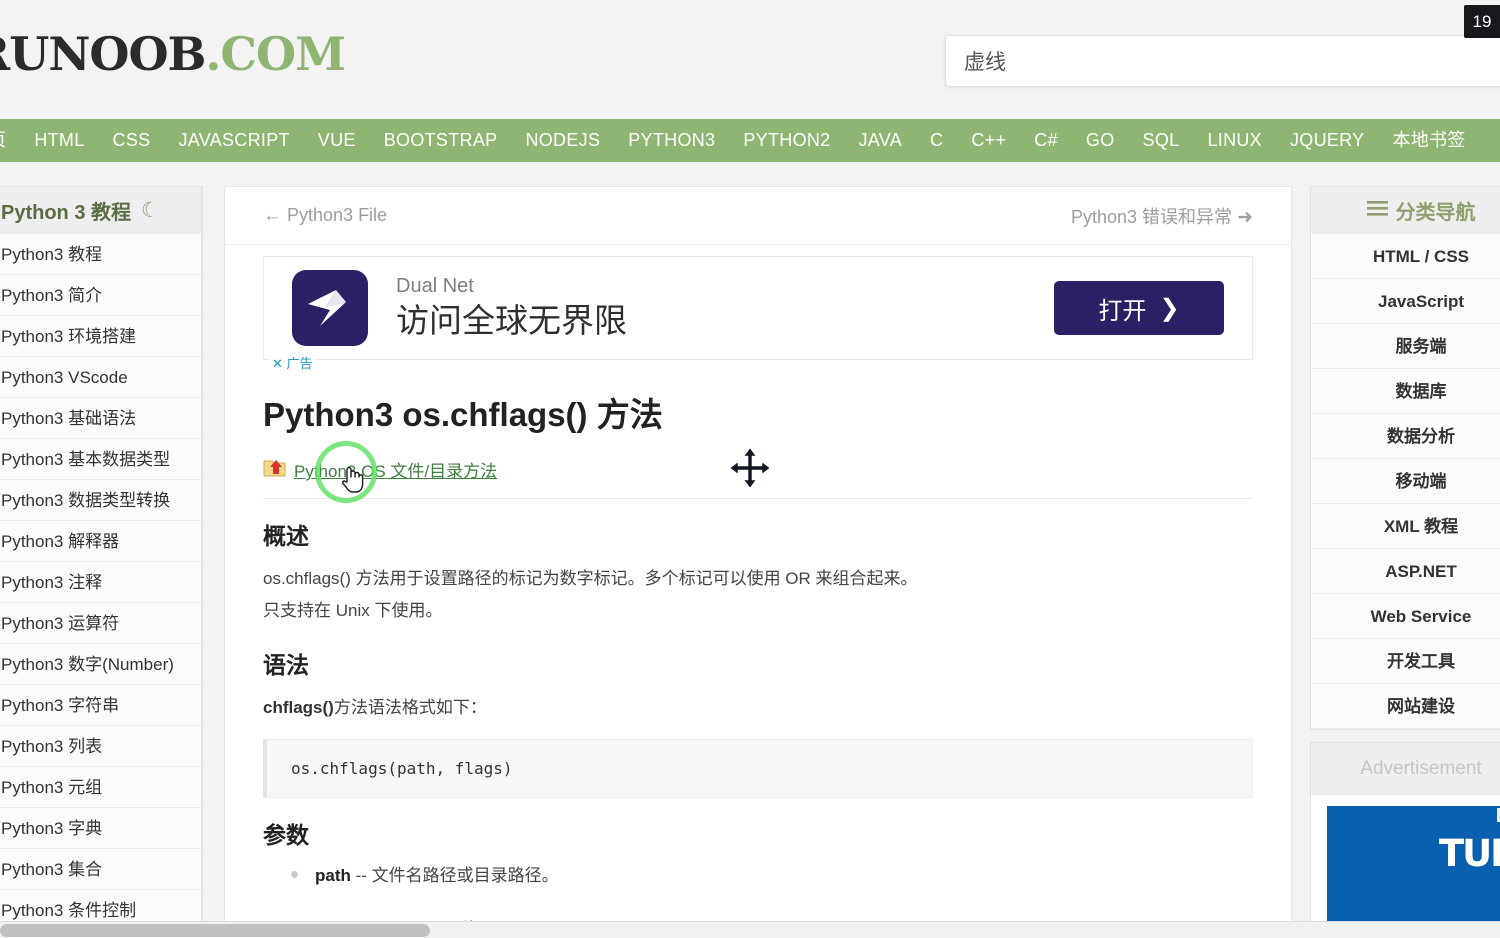  I want to click on nav-item-python2: PYTHON2, so click(786, 140).